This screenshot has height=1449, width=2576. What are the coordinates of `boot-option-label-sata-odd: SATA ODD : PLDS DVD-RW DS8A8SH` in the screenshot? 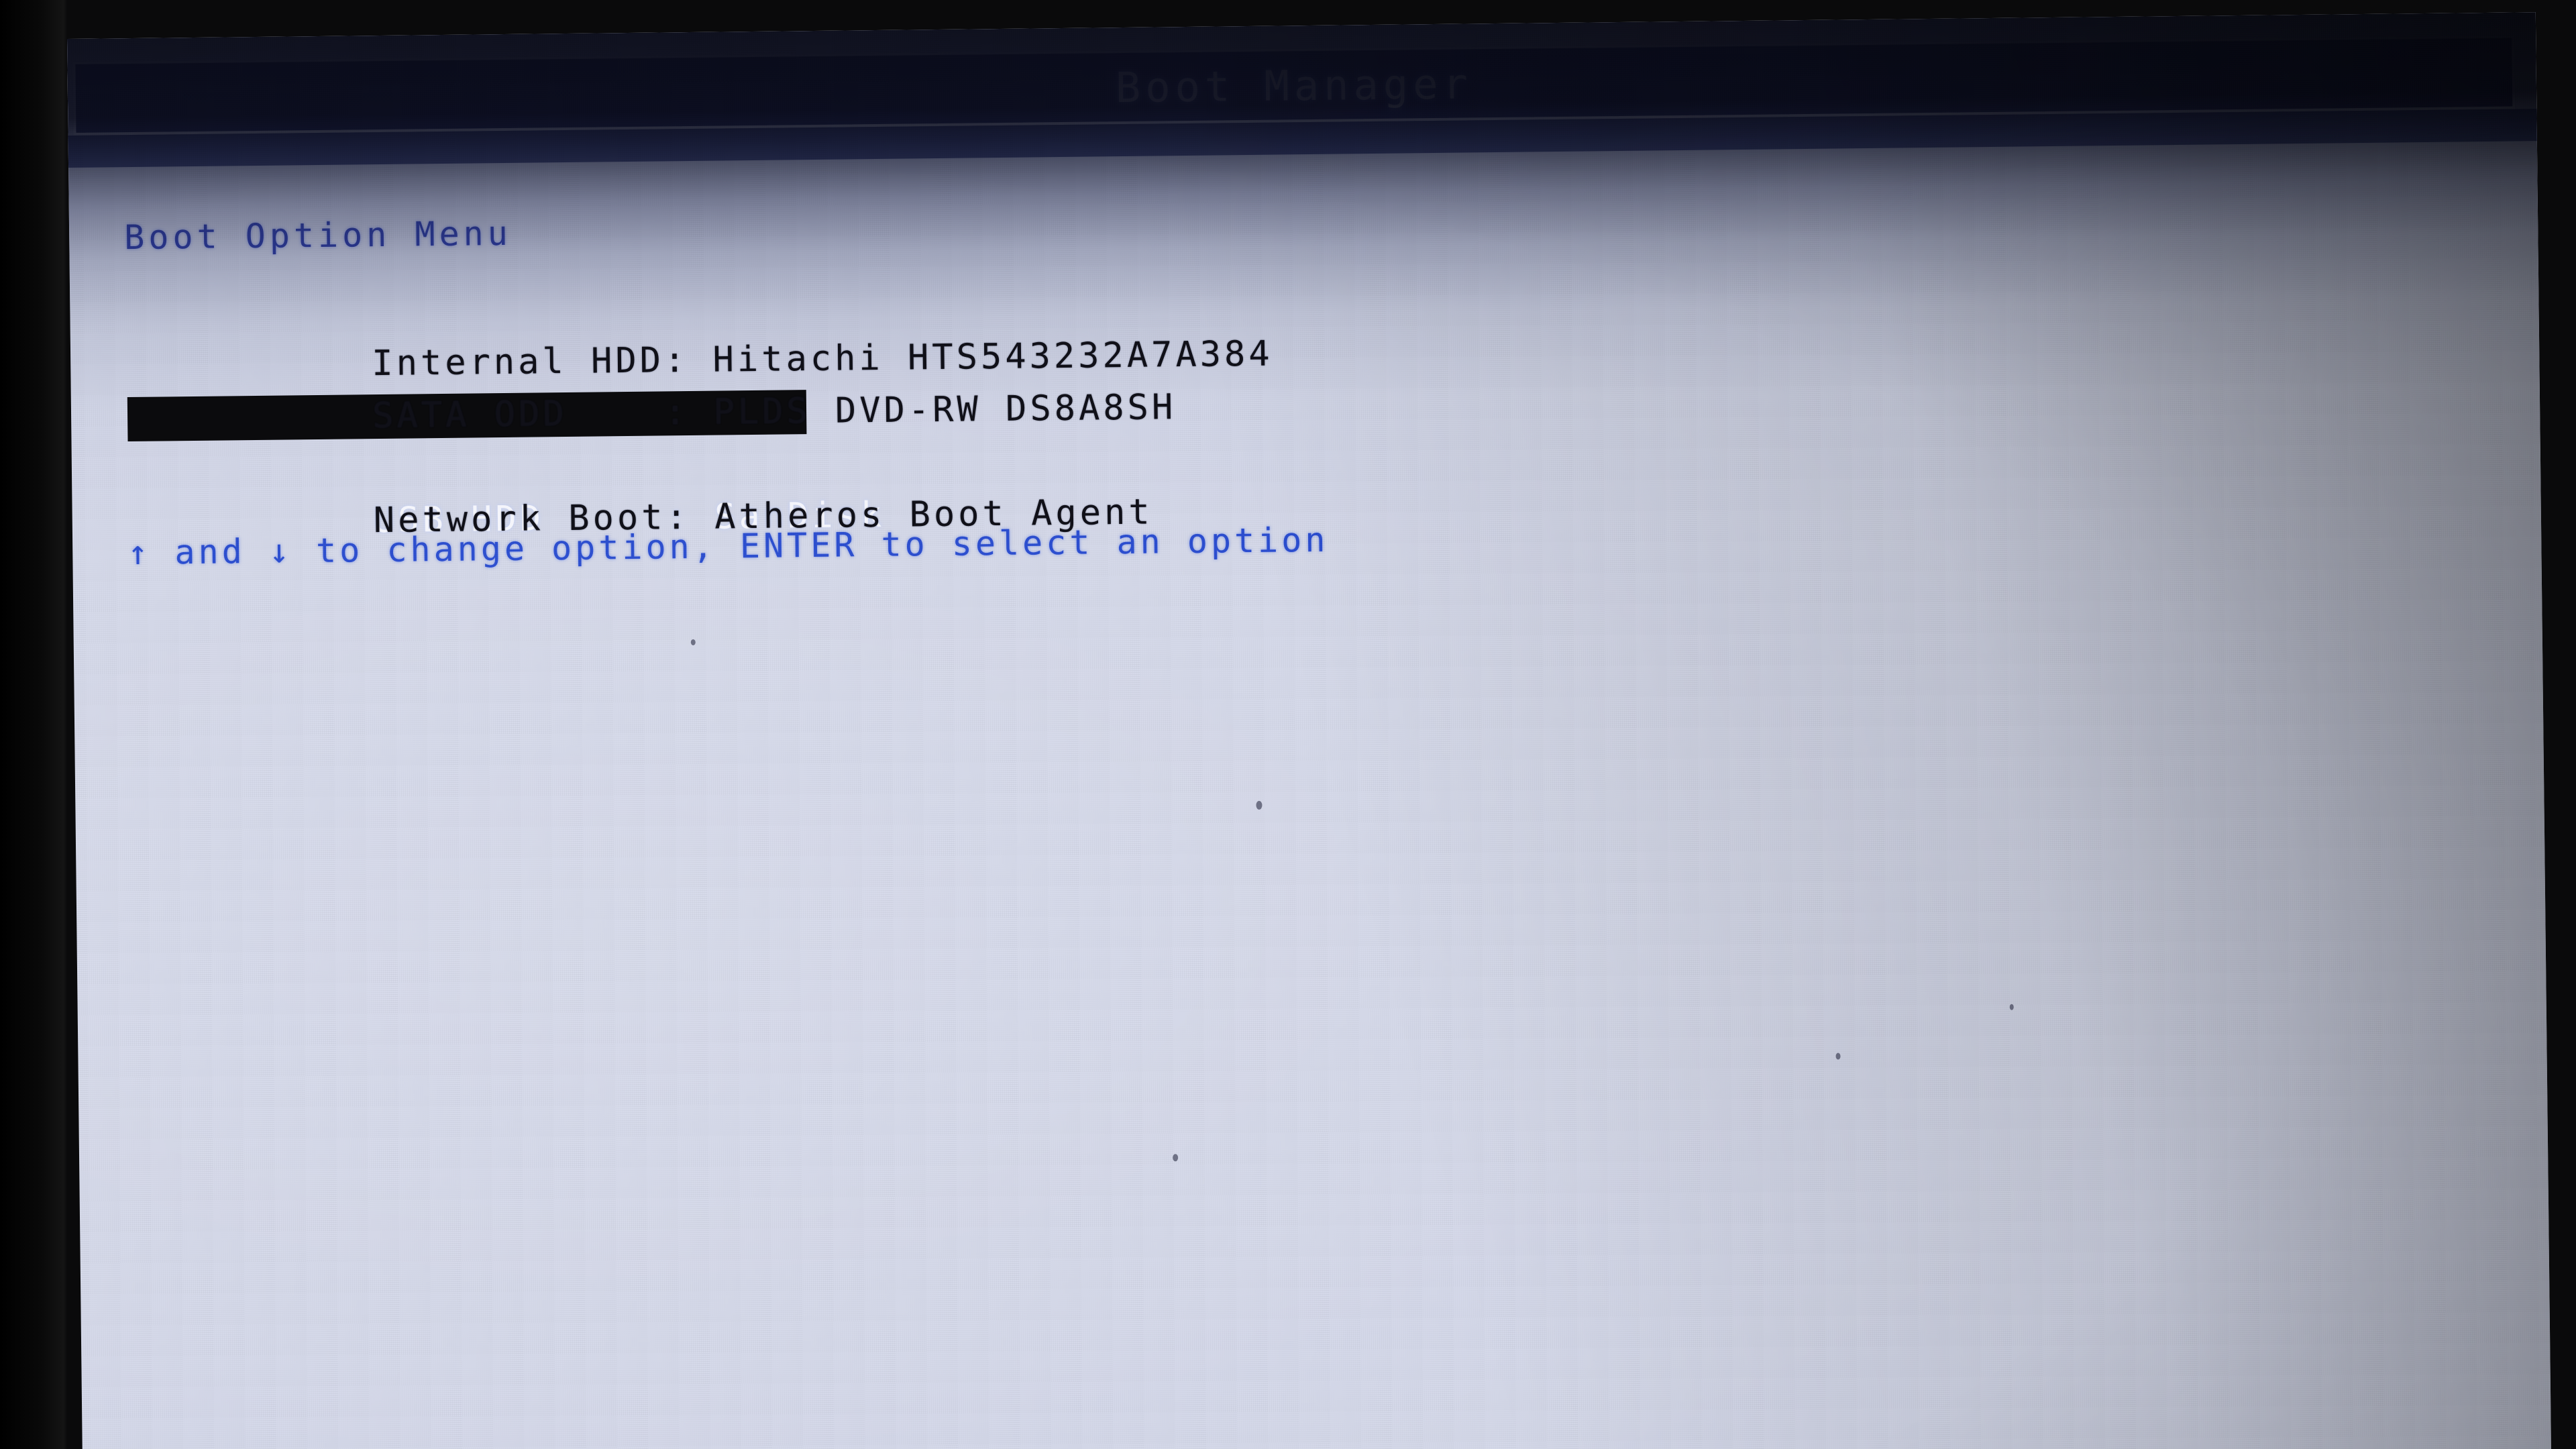 It's located at (774, 412).